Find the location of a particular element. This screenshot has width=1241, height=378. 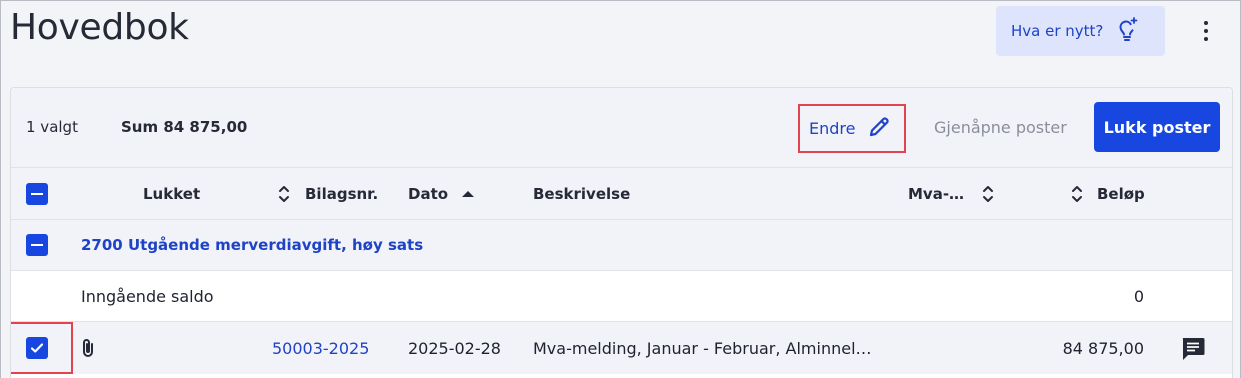

more-options-icon is located at coordinates (1206, 31).